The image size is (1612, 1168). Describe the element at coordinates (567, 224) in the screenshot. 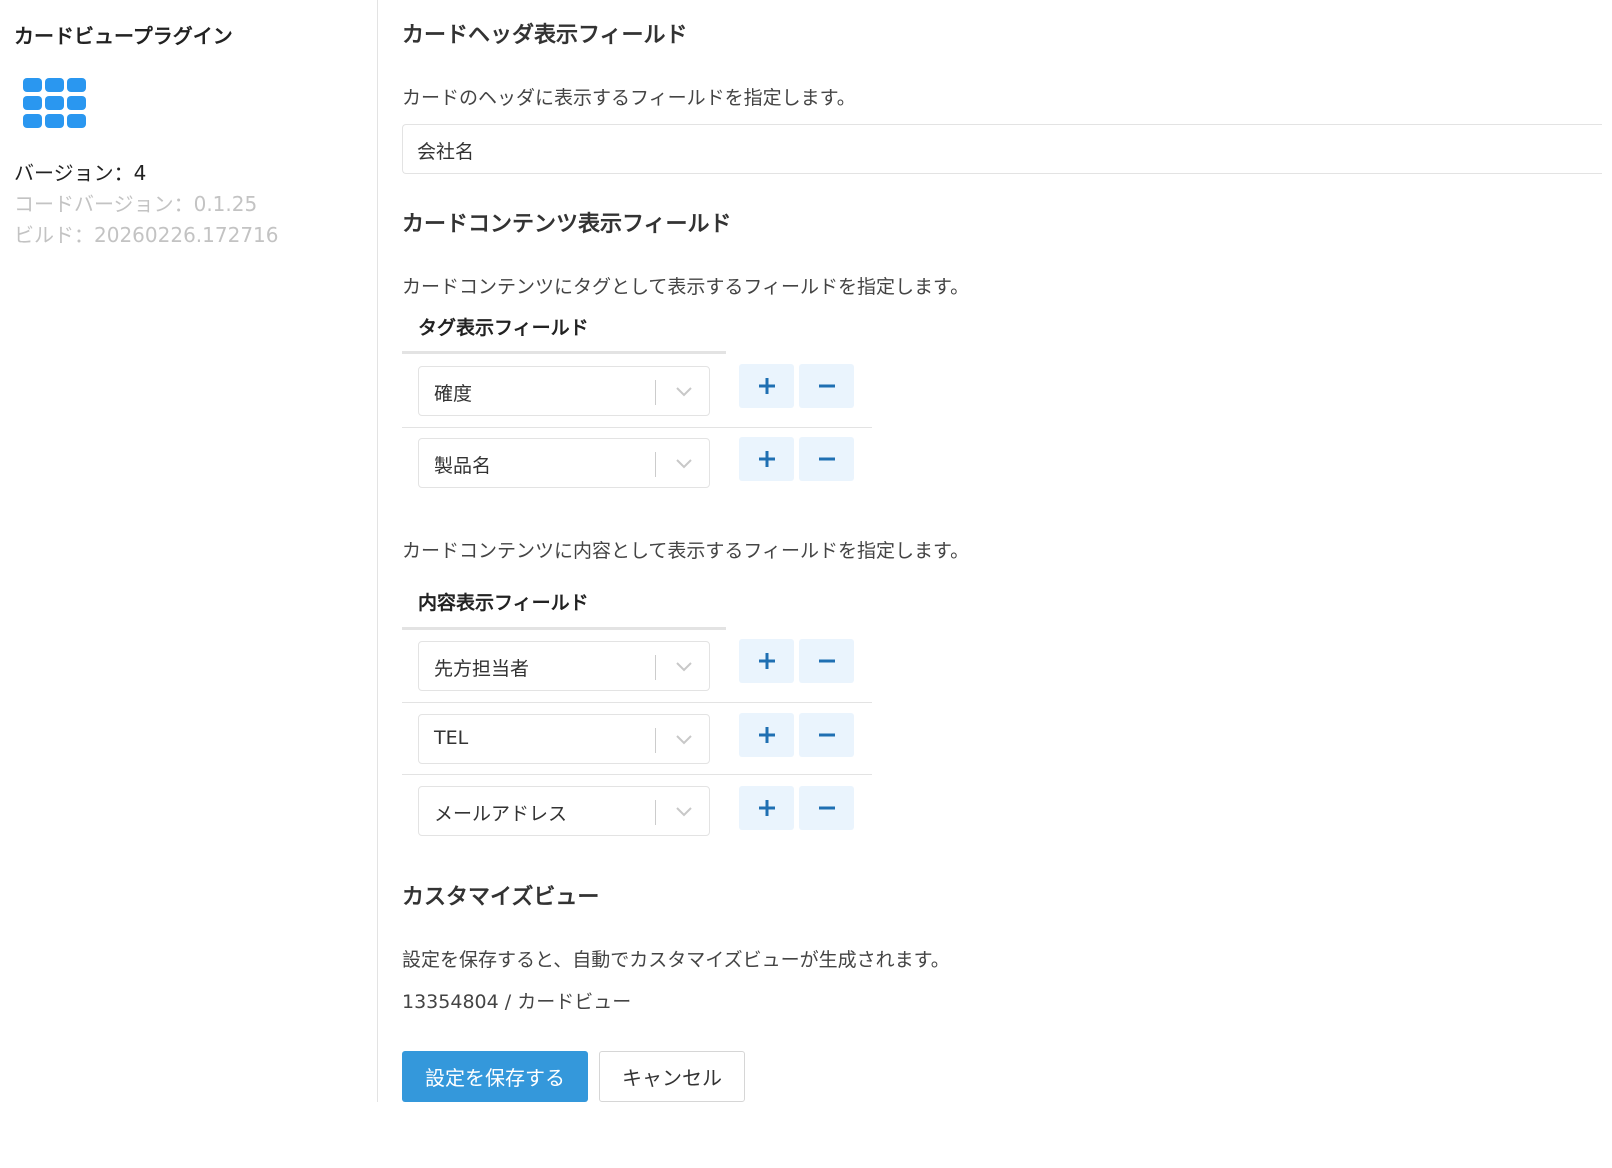

I see `content-section-title: カードコンテンツ表示フィールド` at that location.